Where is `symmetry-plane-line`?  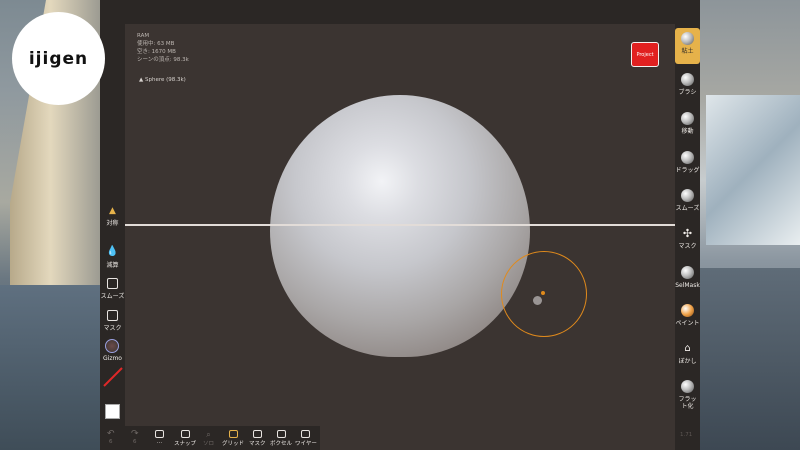
symmetry-plane-line is located at coordinates (400, 225).